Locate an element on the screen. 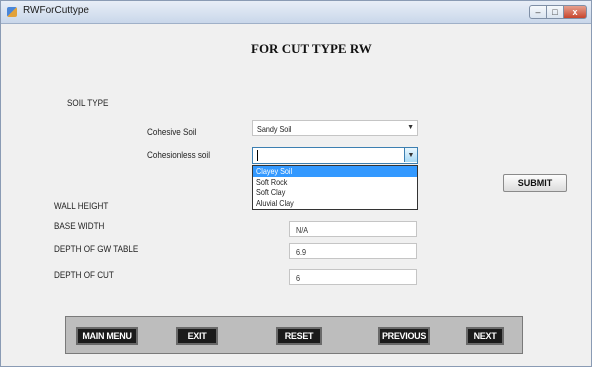 This screenshot has width=592, height=367. cohesionless-soil-select: ▼ is located at coordinates (335, 155).